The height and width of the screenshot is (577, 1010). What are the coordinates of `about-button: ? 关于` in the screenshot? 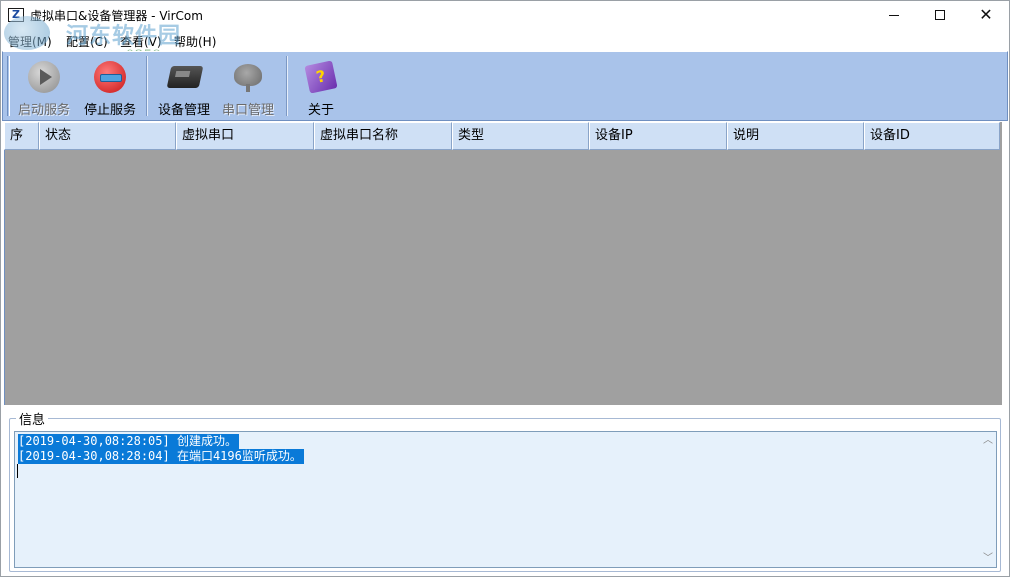 It's located at (321, 87).